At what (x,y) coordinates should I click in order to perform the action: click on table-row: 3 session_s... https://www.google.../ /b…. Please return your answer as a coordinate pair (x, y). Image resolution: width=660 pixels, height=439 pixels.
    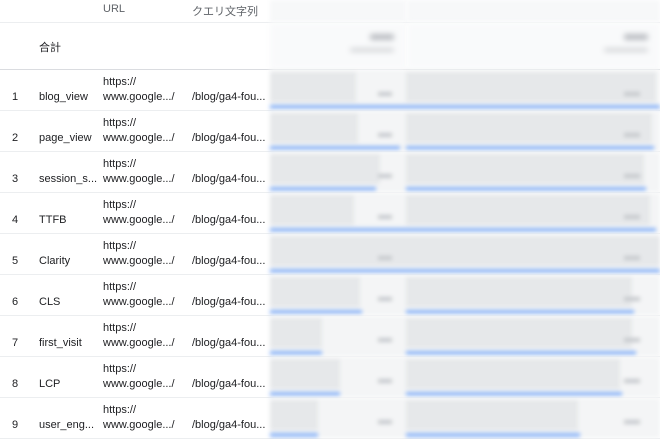
    Looking at the image, I should click on (330, 172).